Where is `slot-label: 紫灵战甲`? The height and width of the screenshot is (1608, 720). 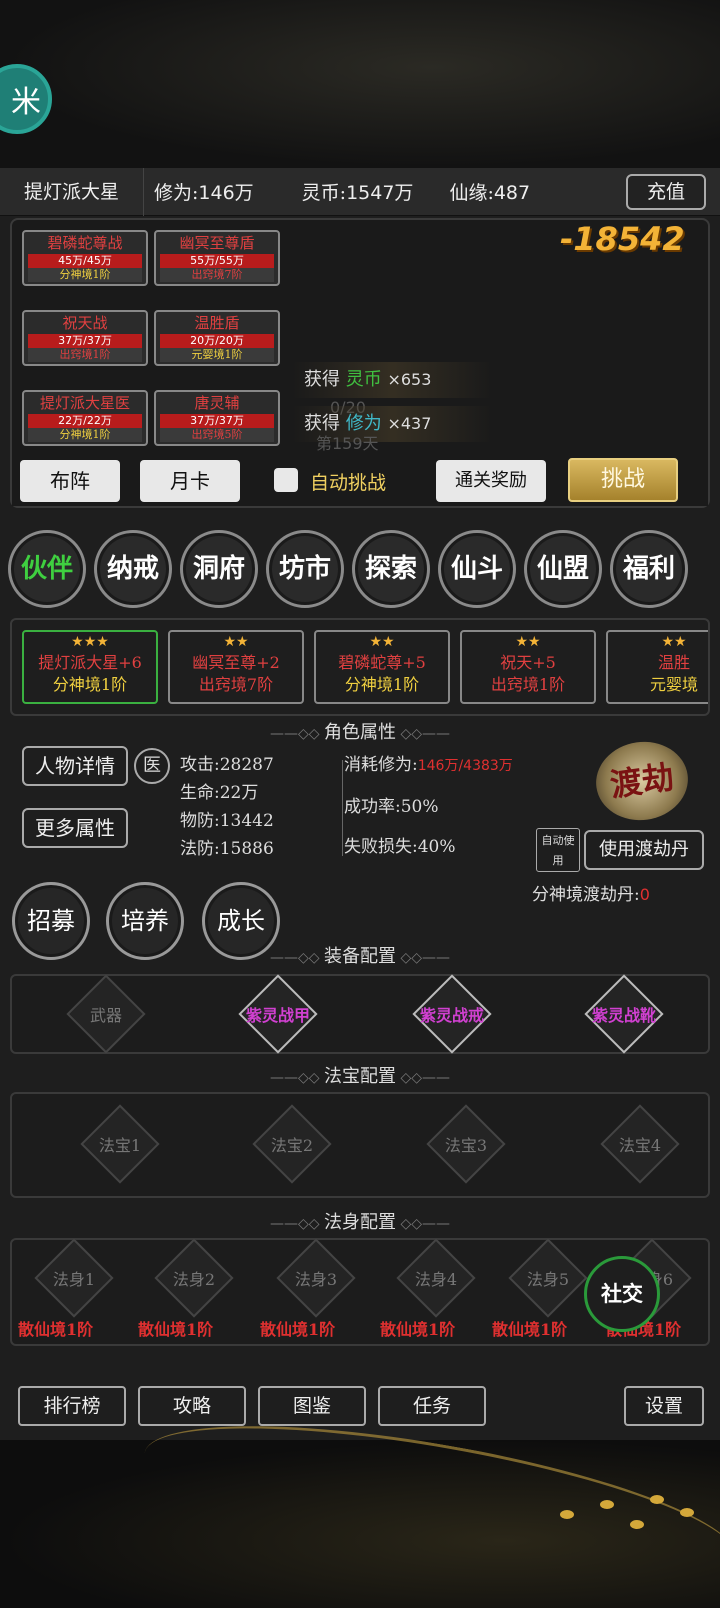 slot-label: 紫灵战甲 is located at coordinates (277, 1015).